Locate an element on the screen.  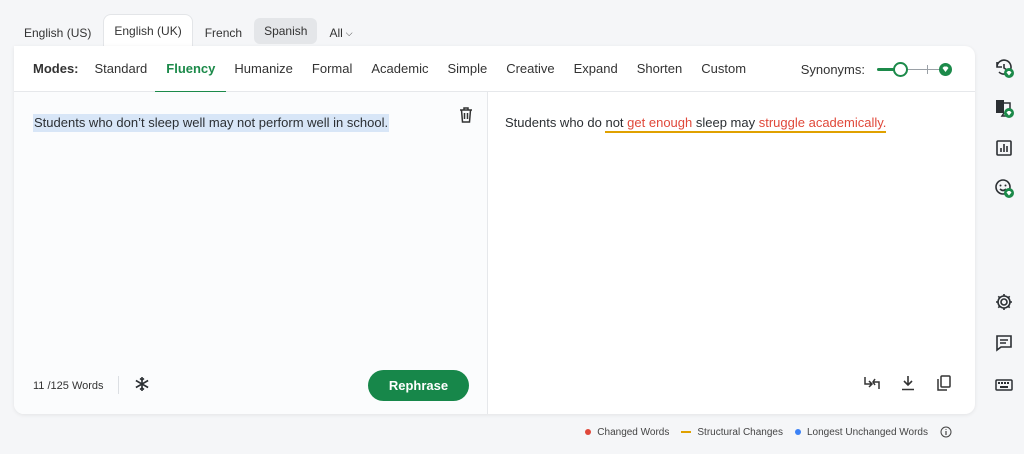
premium-diamond-icon is located at coordinates (945, 69).